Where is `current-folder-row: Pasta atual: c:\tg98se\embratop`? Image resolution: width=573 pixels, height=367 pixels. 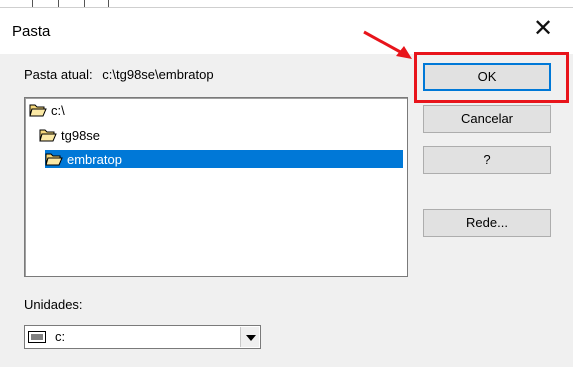 current-folder-row: Pasta atual: c:\tg98se\embratop is located at coordinates (119, 74).